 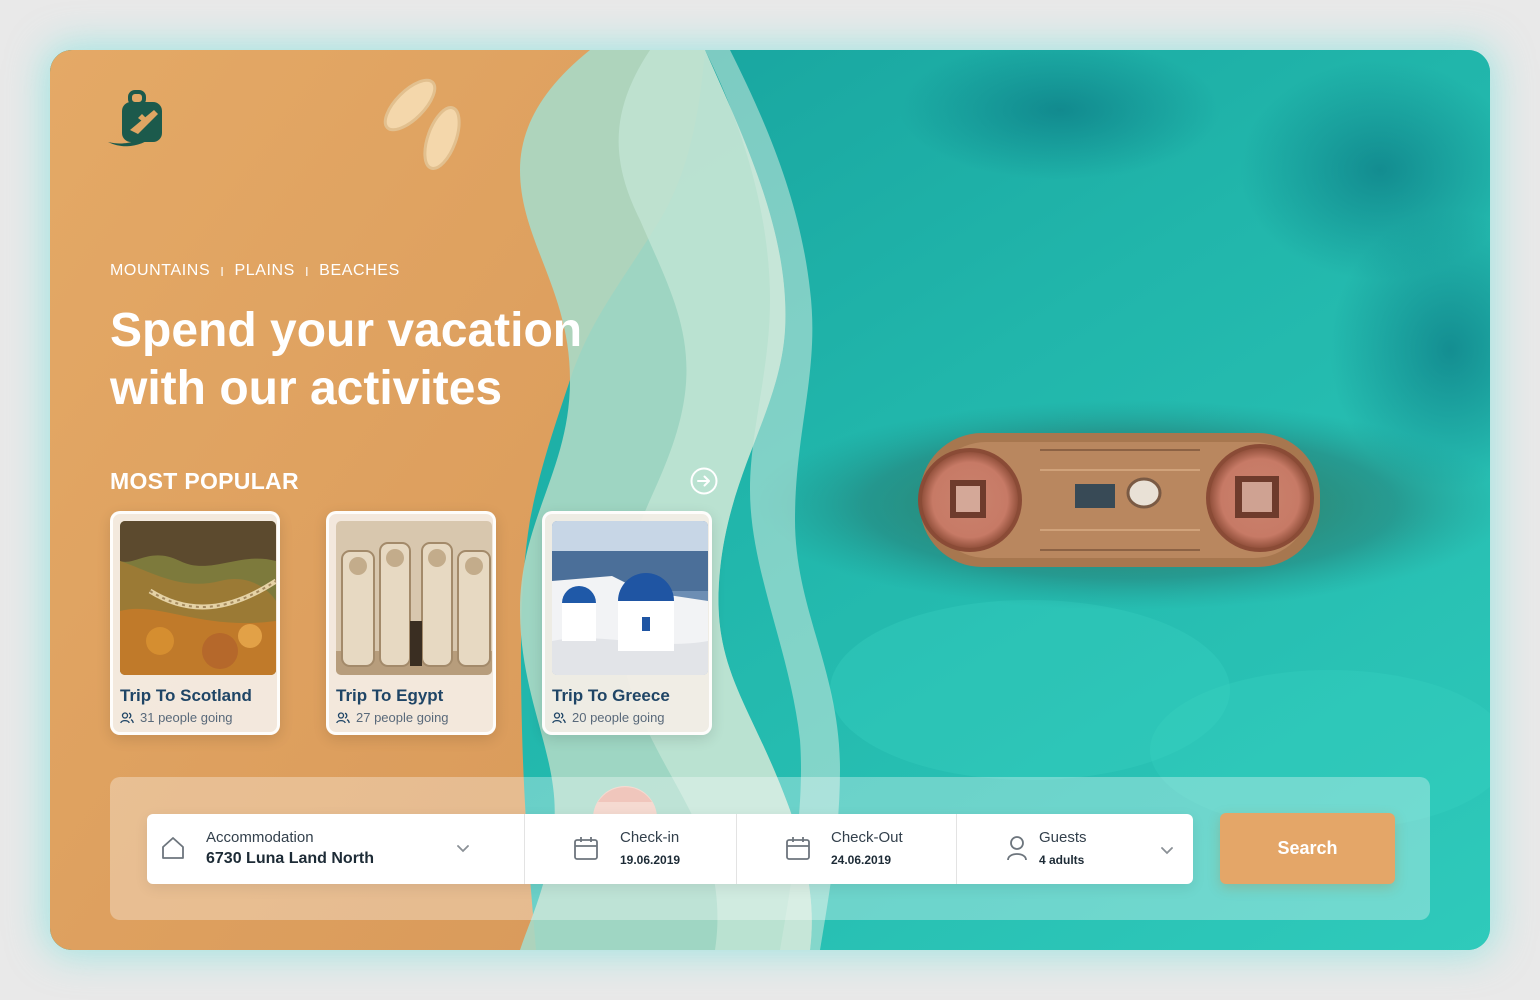 What do you see at coordinates (1075, 849) in the screenshot?
I see `guests-select: Guests 4 adults` at bounding box center [1075, 849].